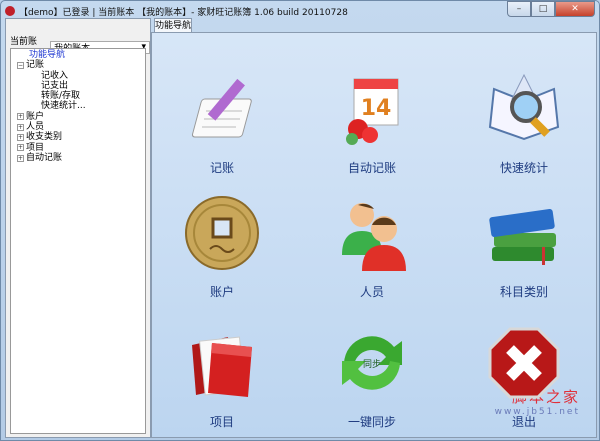  I want to click on magnifier-book-icon, so click(524, 109).